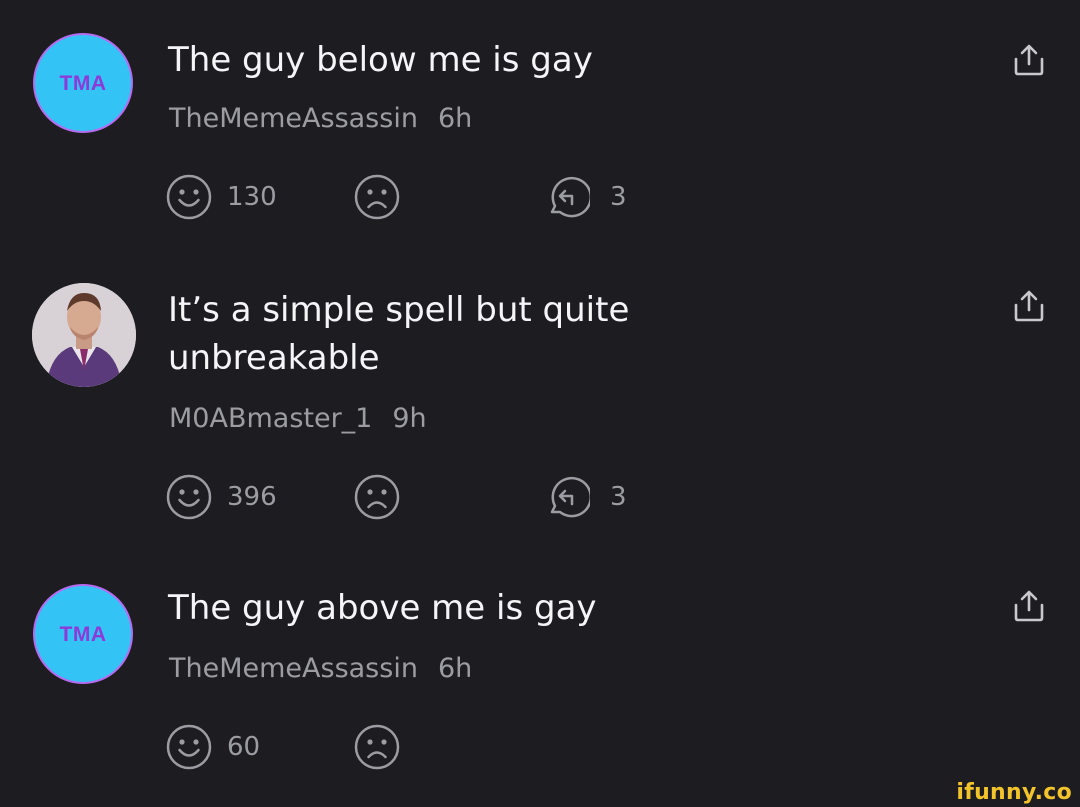 Image resolution: width=1080 pixels, height=807 pixels. Describe the element at coordinates (221, 497) in the screenshot. I see `smile-button: 396` at that location.